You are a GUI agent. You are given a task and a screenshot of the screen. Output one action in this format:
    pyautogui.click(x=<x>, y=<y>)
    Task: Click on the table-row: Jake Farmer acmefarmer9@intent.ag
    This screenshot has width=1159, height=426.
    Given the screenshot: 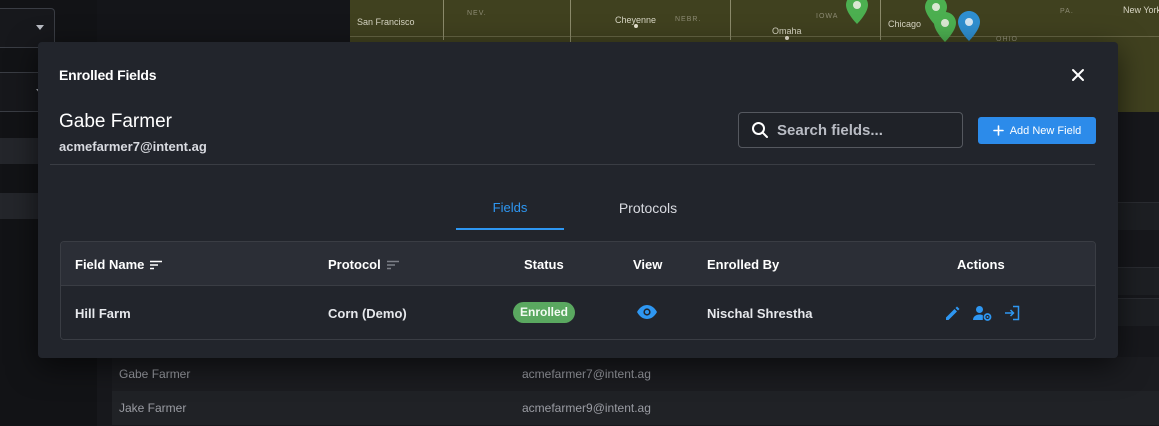 What is the action you would take?
    pyautogui.click(x=635, y=408)
    